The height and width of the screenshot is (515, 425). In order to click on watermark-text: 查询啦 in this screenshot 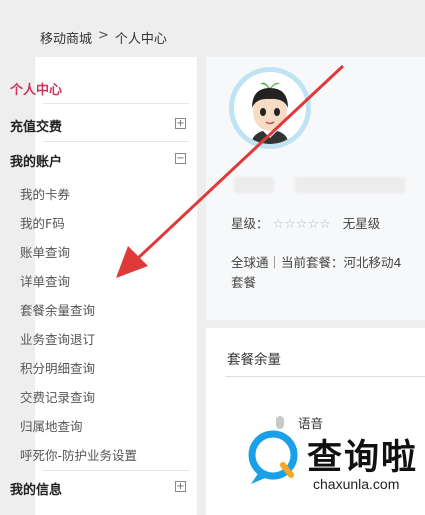, I will do `click(363, 457)`.